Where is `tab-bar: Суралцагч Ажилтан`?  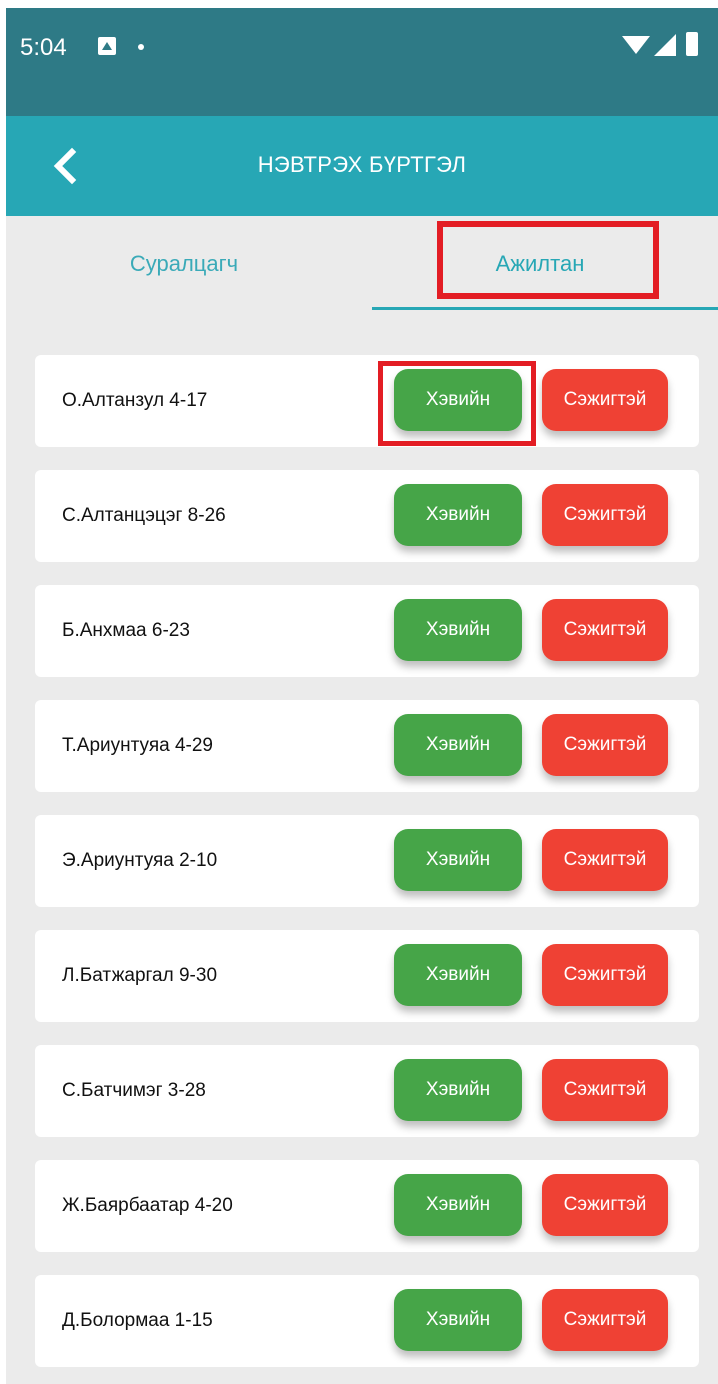
tab-bar: Суралцагч Ажилтан is located at coordinates (362, 264).